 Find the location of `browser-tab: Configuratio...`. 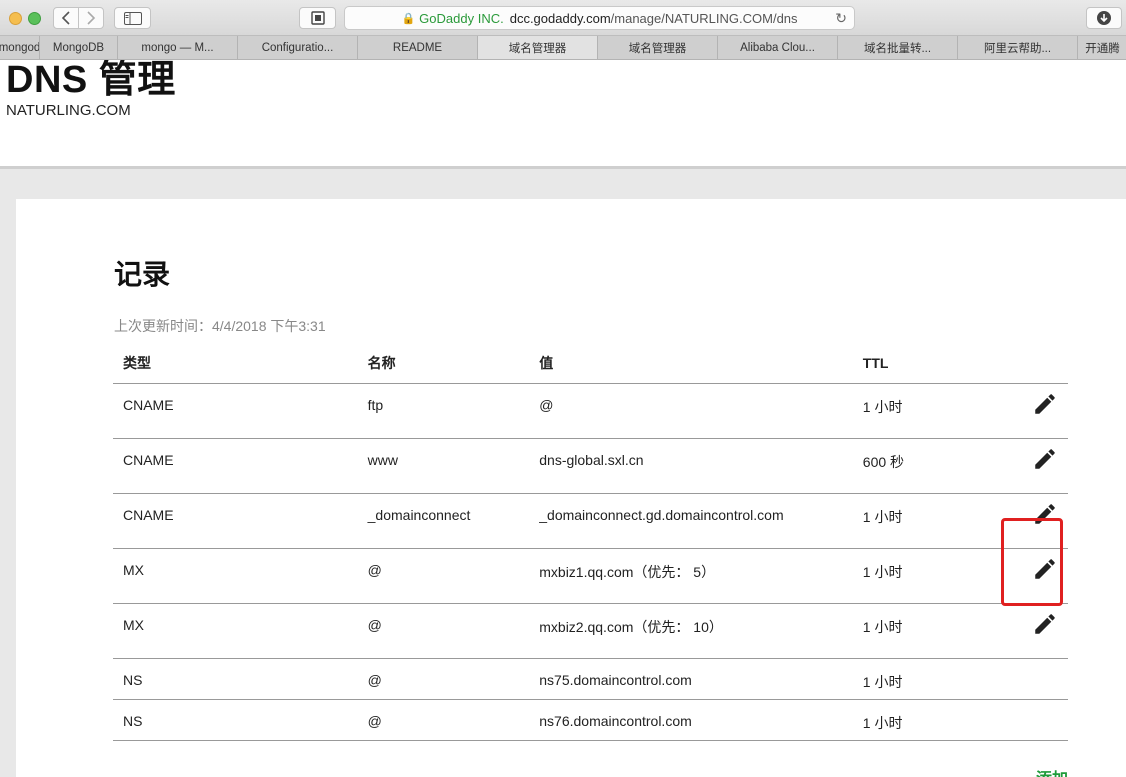

browser-tab: Configuratio... is located at coordinates (298, 47).